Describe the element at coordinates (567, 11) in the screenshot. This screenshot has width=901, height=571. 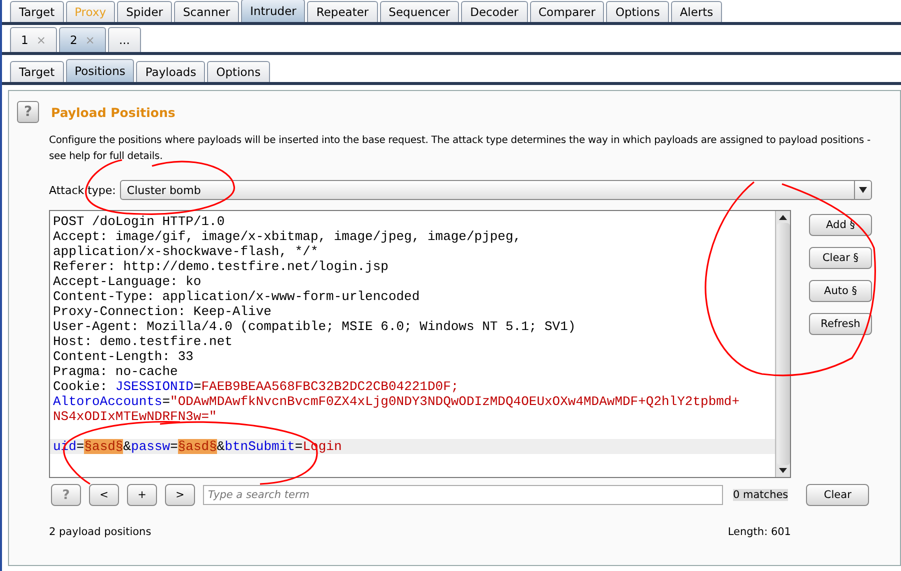
I see `tool-tab: Comparer` at that location.